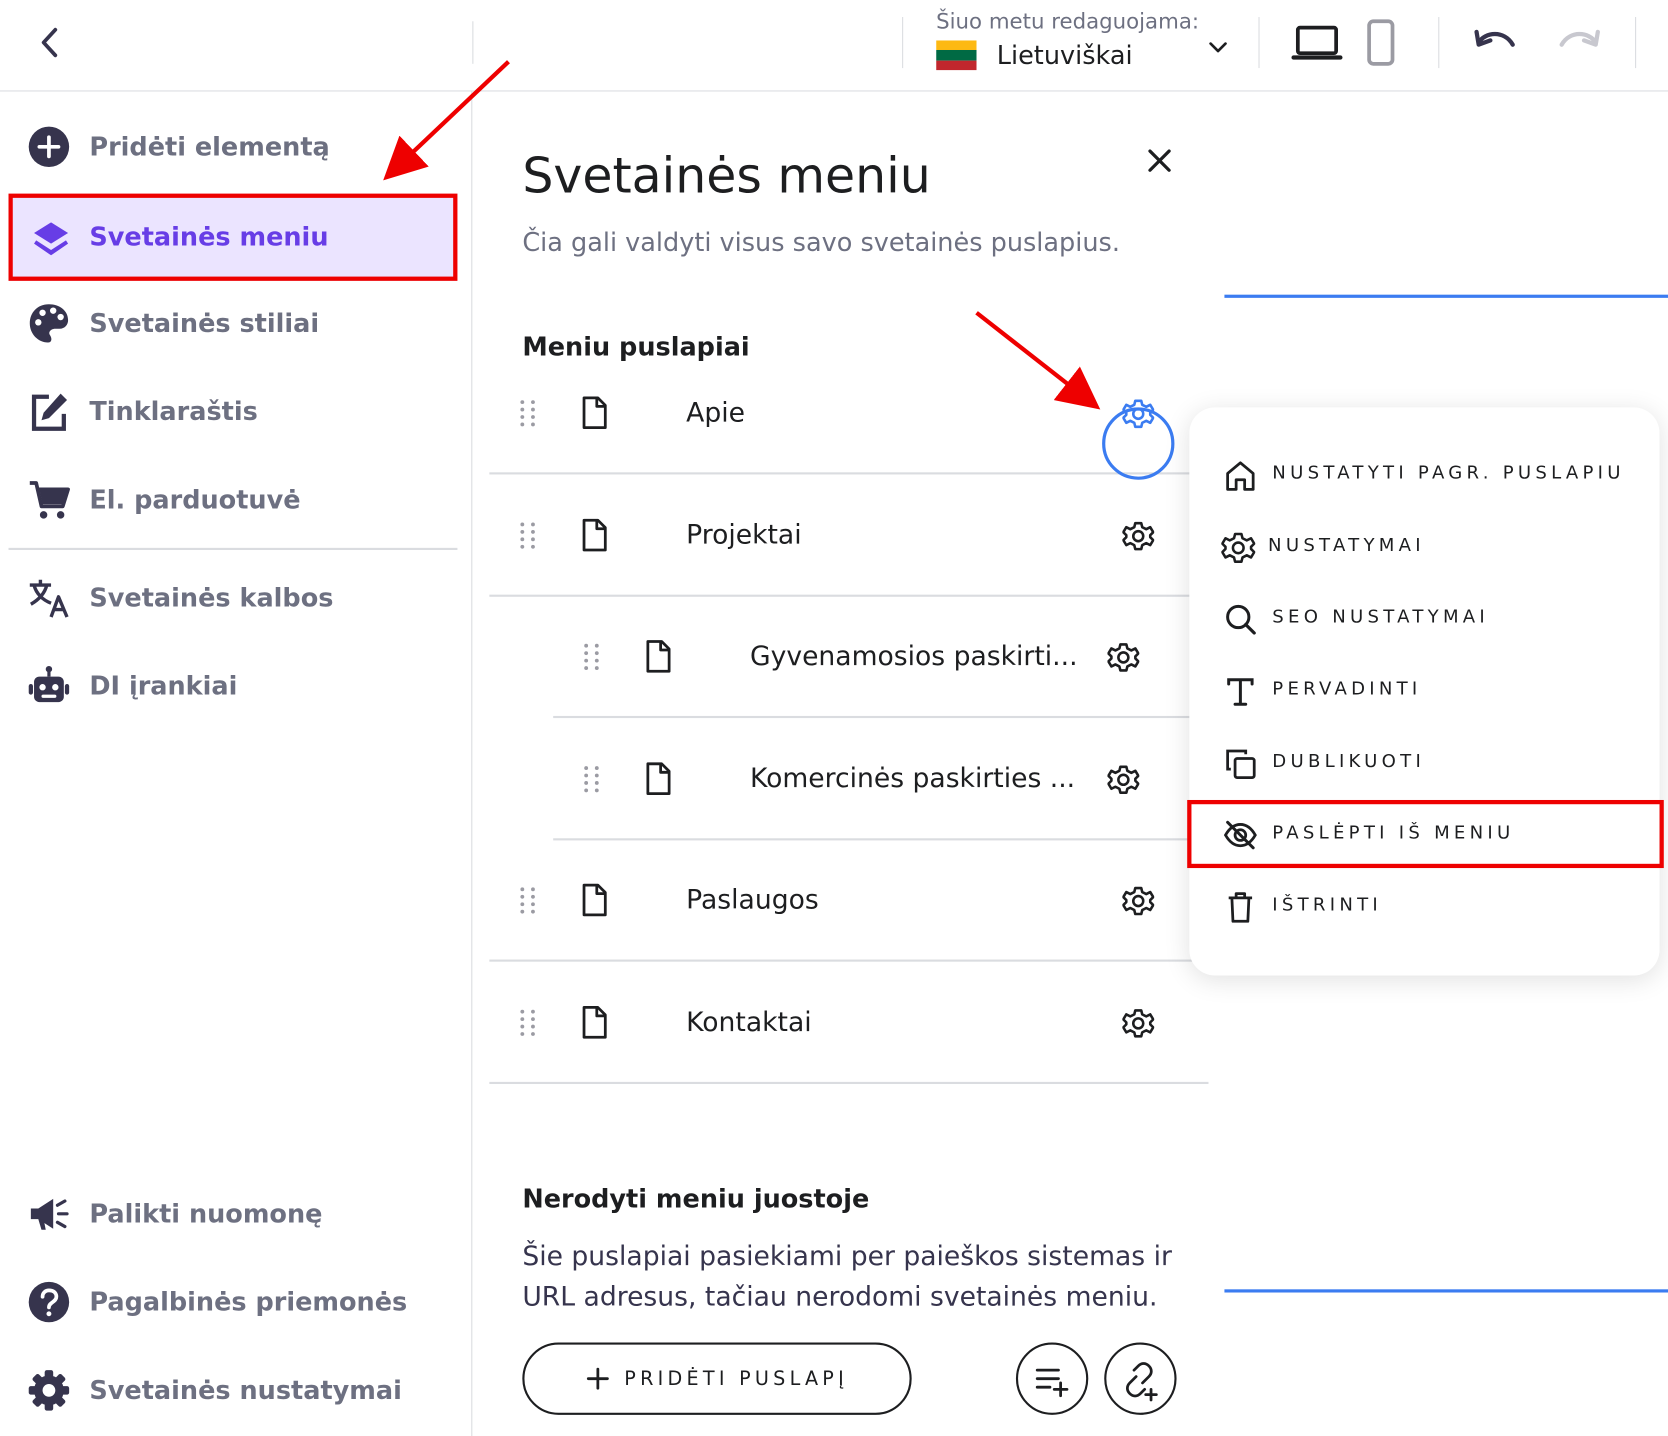 The image size is (1668, 1436). What do you see at coordinates (1038, 360) in the screenshot?
I see `arrow-to-gear` at bounding box center [1038, 360].